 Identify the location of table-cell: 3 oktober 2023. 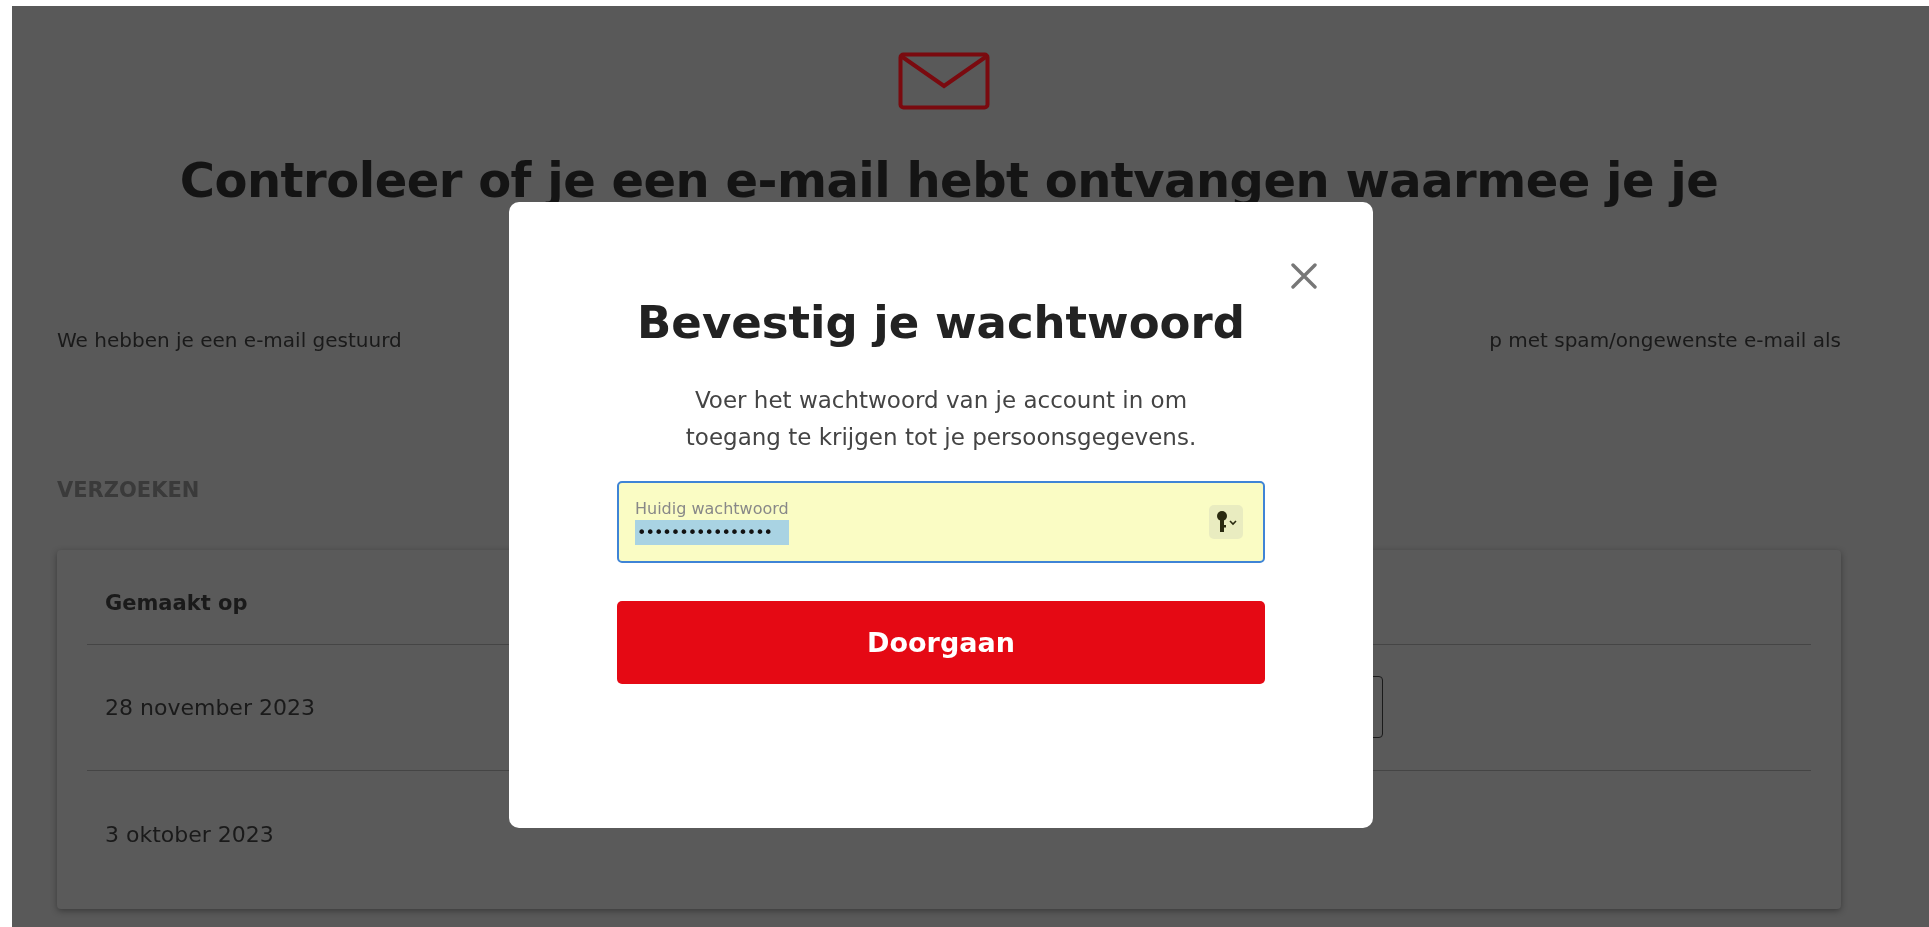
(189, 835).